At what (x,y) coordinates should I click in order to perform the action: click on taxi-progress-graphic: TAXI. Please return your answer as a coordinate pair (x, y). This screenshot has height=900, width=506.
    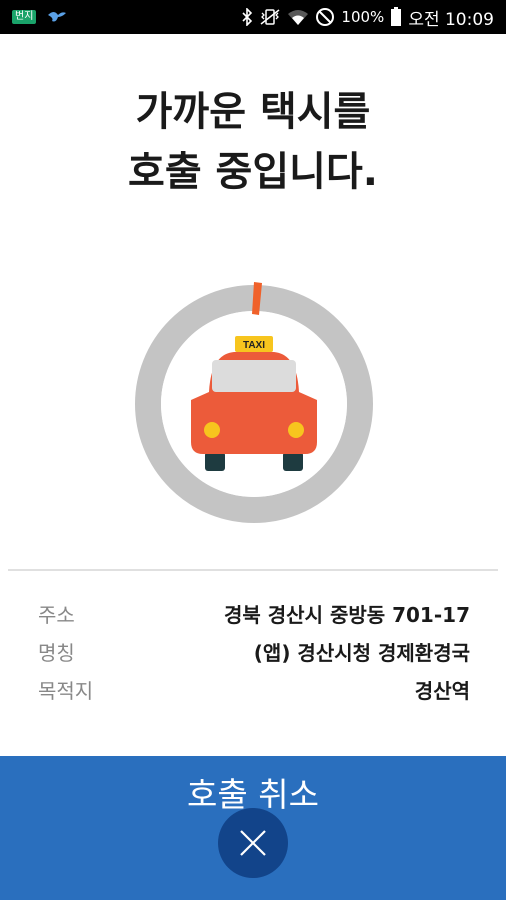
    Looking at the image, I should click on (254, 402).